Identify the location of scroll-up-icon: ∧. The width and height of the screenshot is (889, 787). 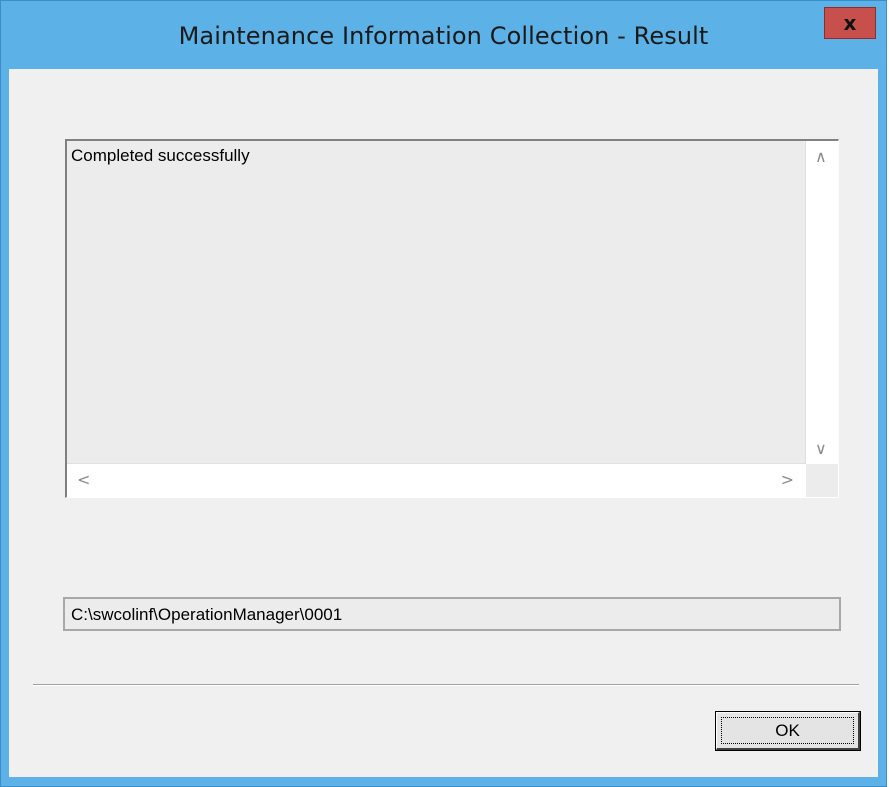
(821, 156).